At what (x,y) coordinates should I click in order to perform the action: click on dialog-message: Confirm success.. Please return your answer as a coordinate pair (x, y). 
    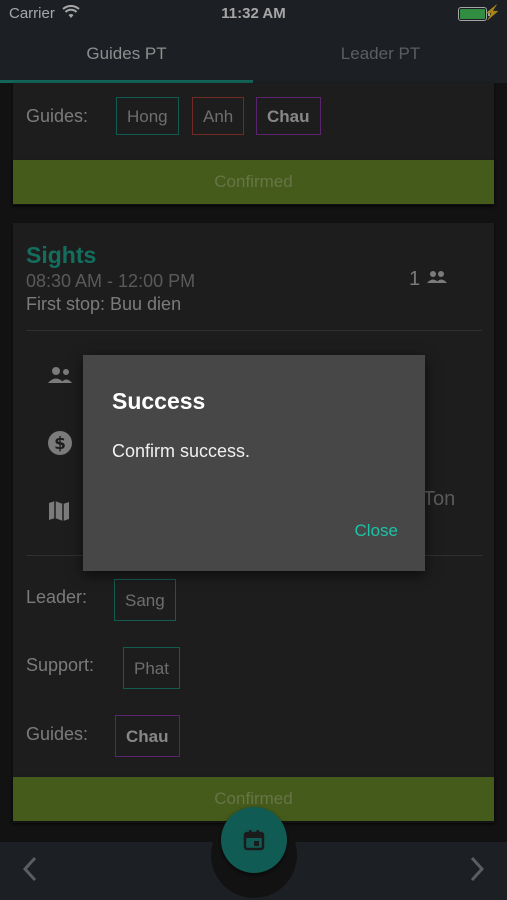
    Looking at the image, I should click on (181, 451).